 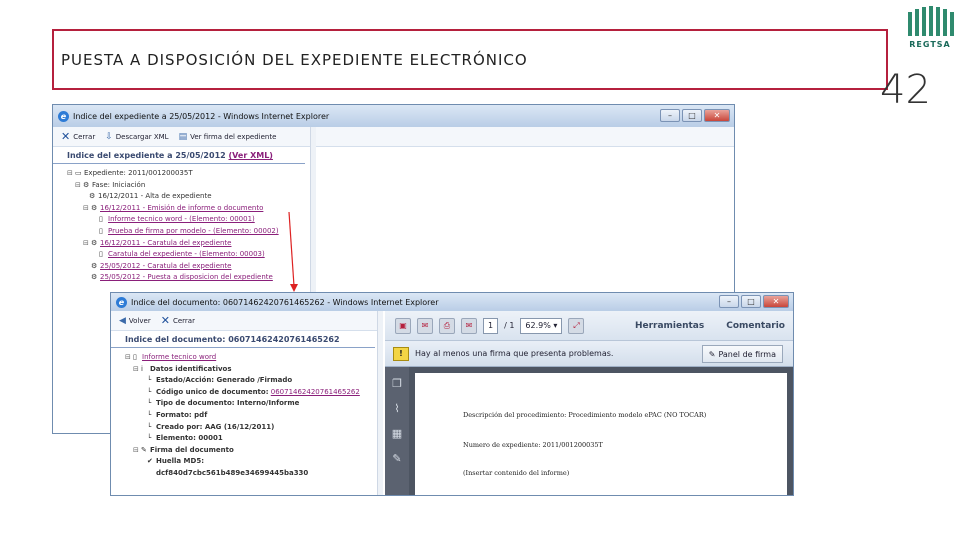 What do you see at coordinates (189, 438) in the screenshot?
I see `tree-node-label: Elemento: 00001` at bounding box center [189, 438].